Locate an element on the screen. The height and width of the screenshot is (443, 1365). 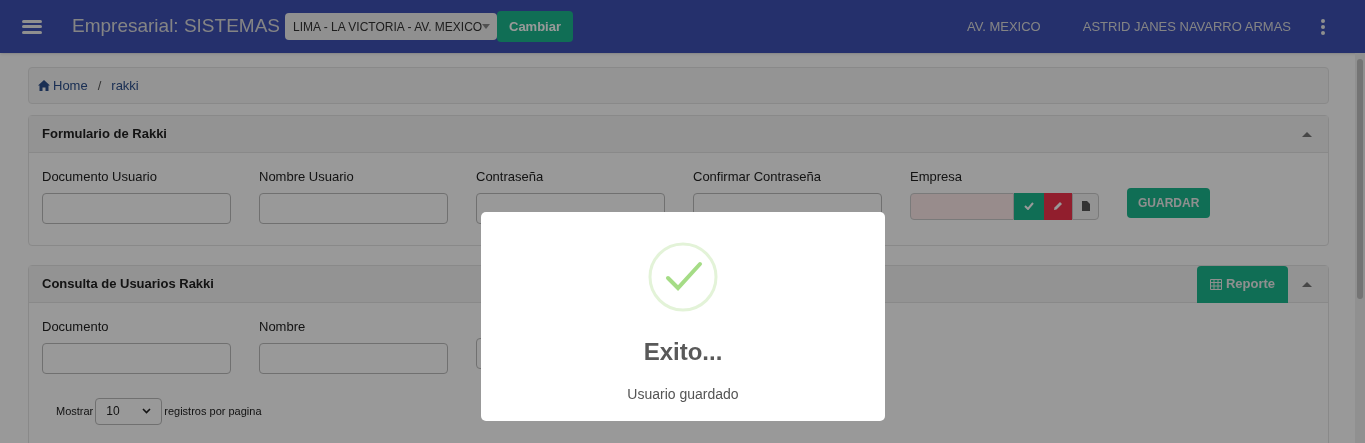
confirm-button is located at coordinates (1029, 206).